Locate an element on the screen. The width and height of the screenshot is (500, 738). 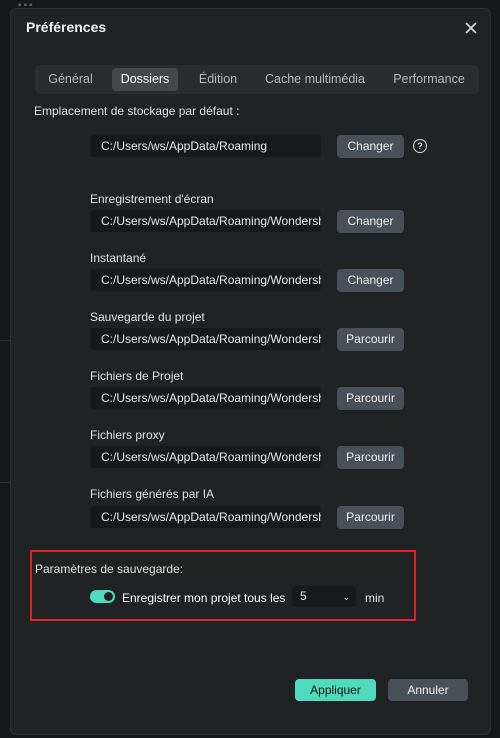
proxy-files-browse-button: Parcourir is located at coordinates (370, 457).